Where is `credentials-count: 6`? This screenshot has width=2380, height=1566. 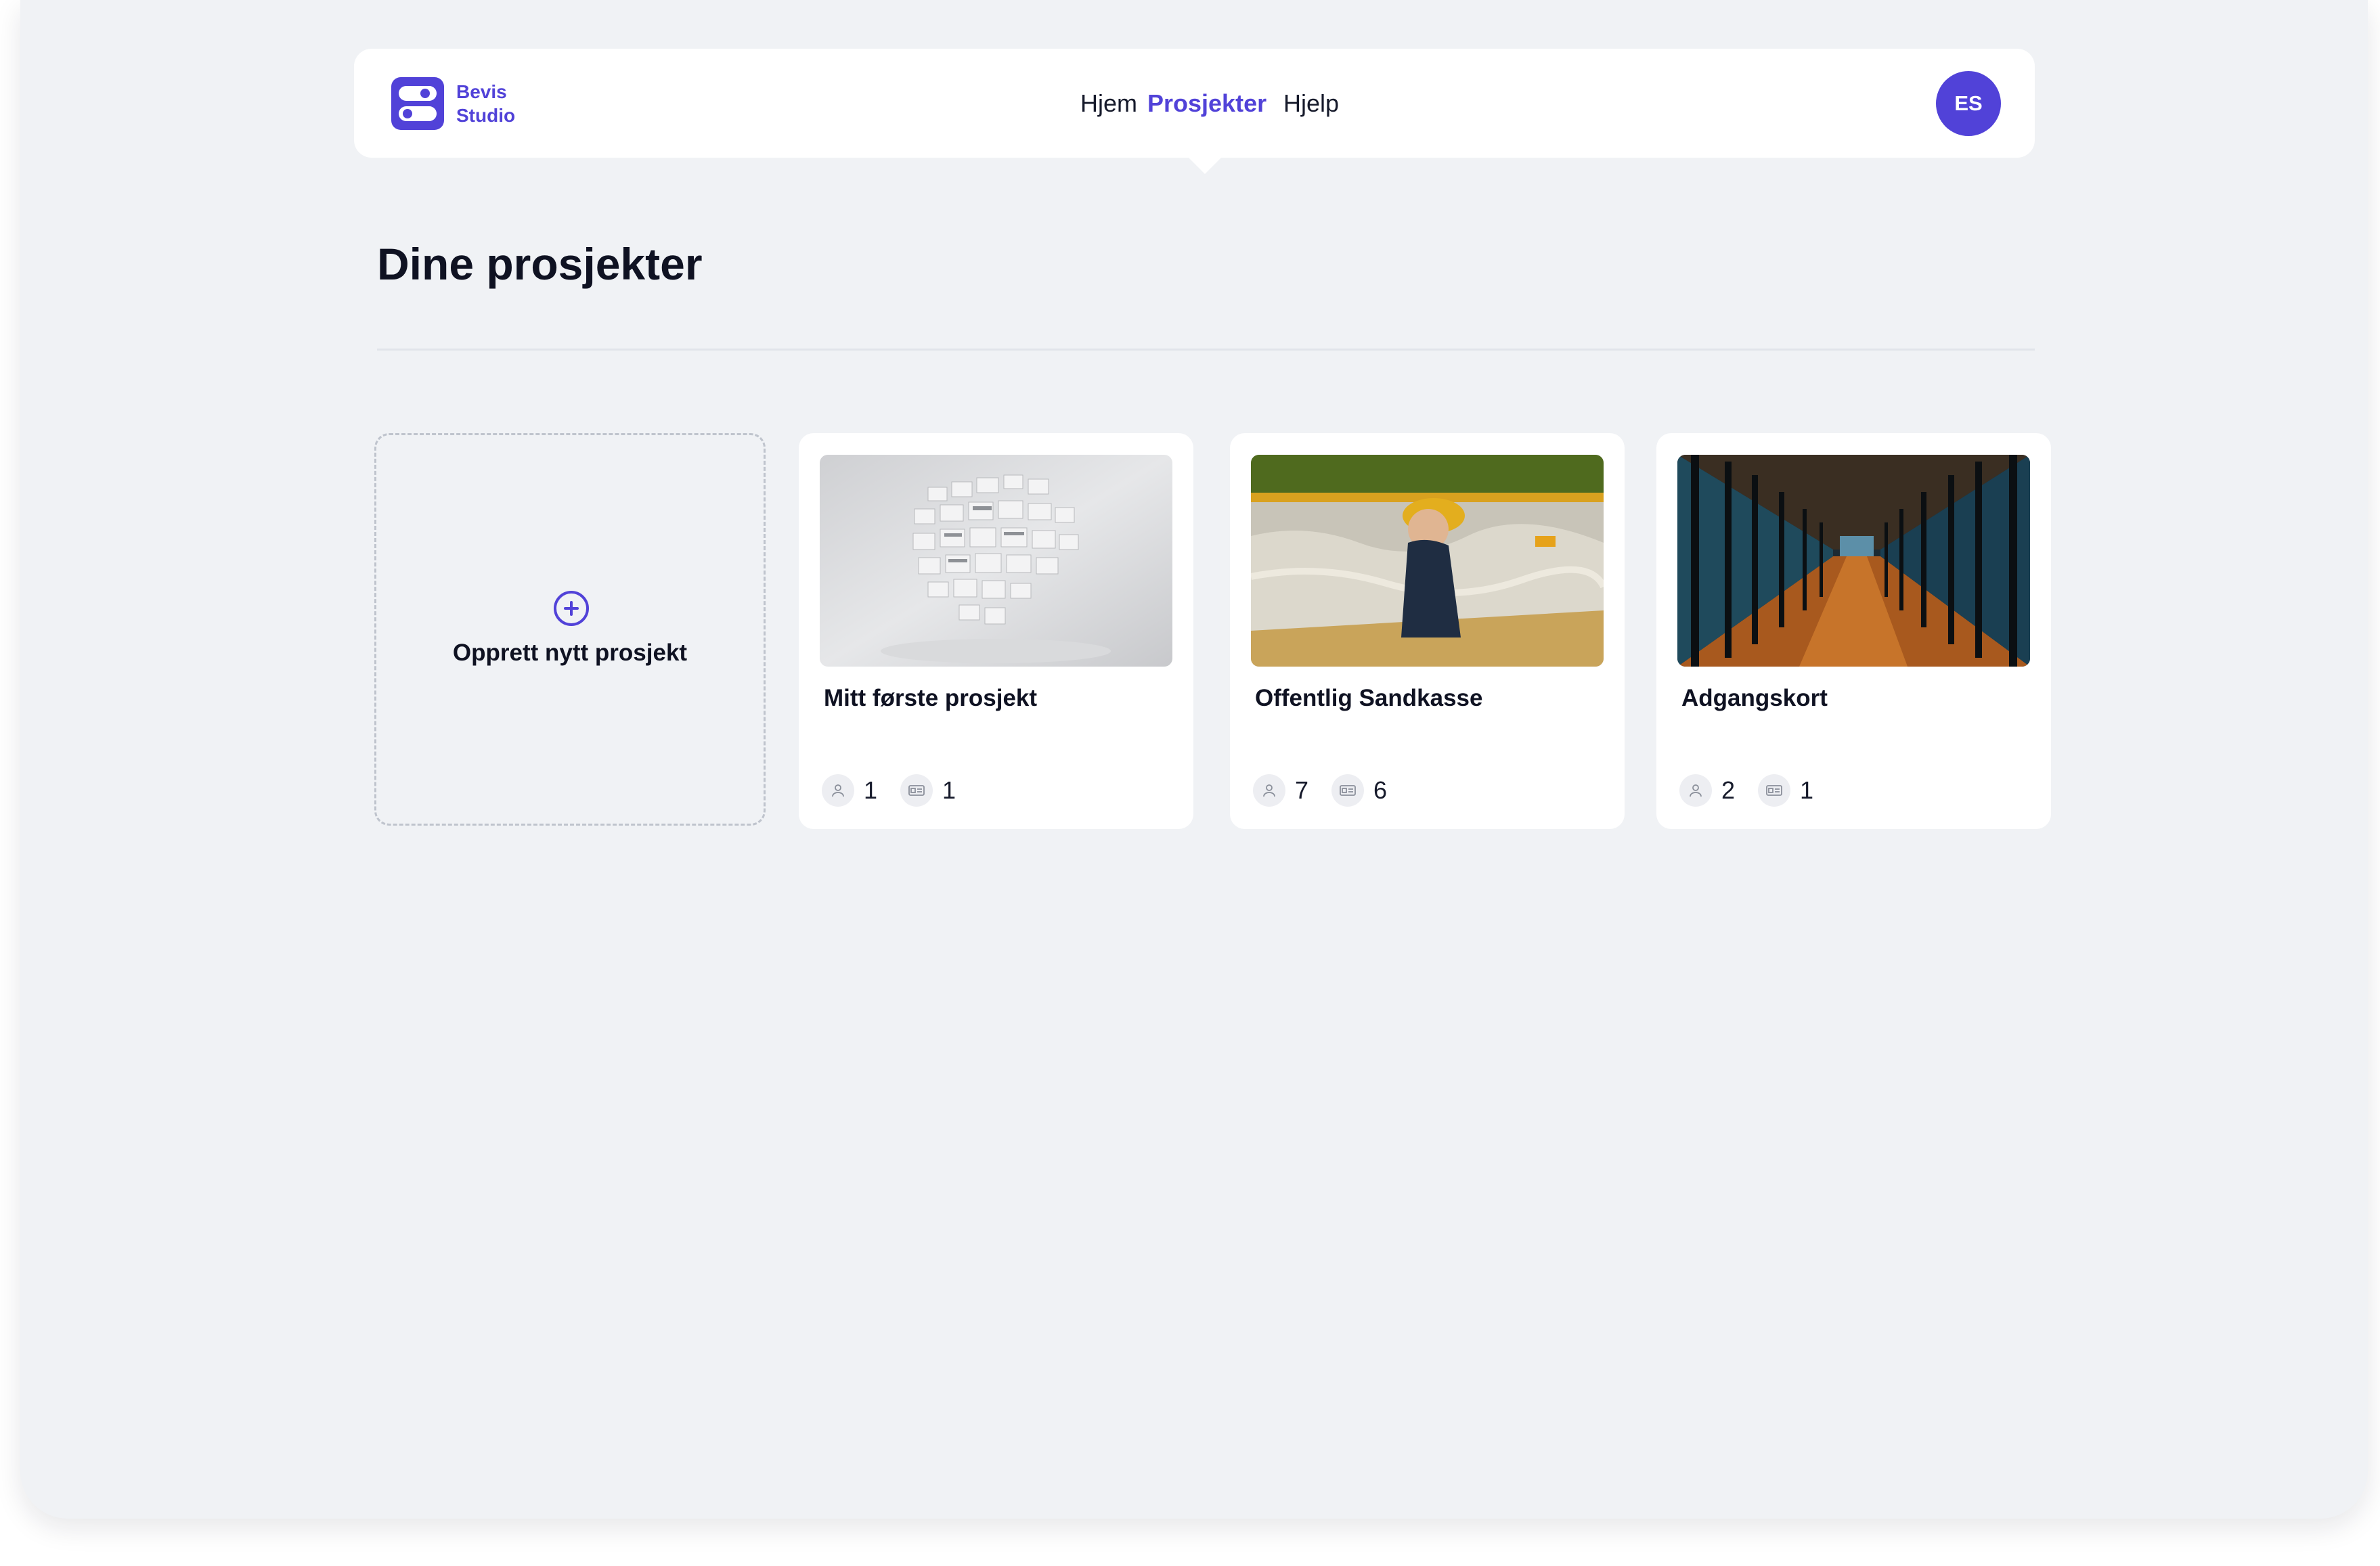 credentials-count: 6 is located at coordinates (1381, 790).